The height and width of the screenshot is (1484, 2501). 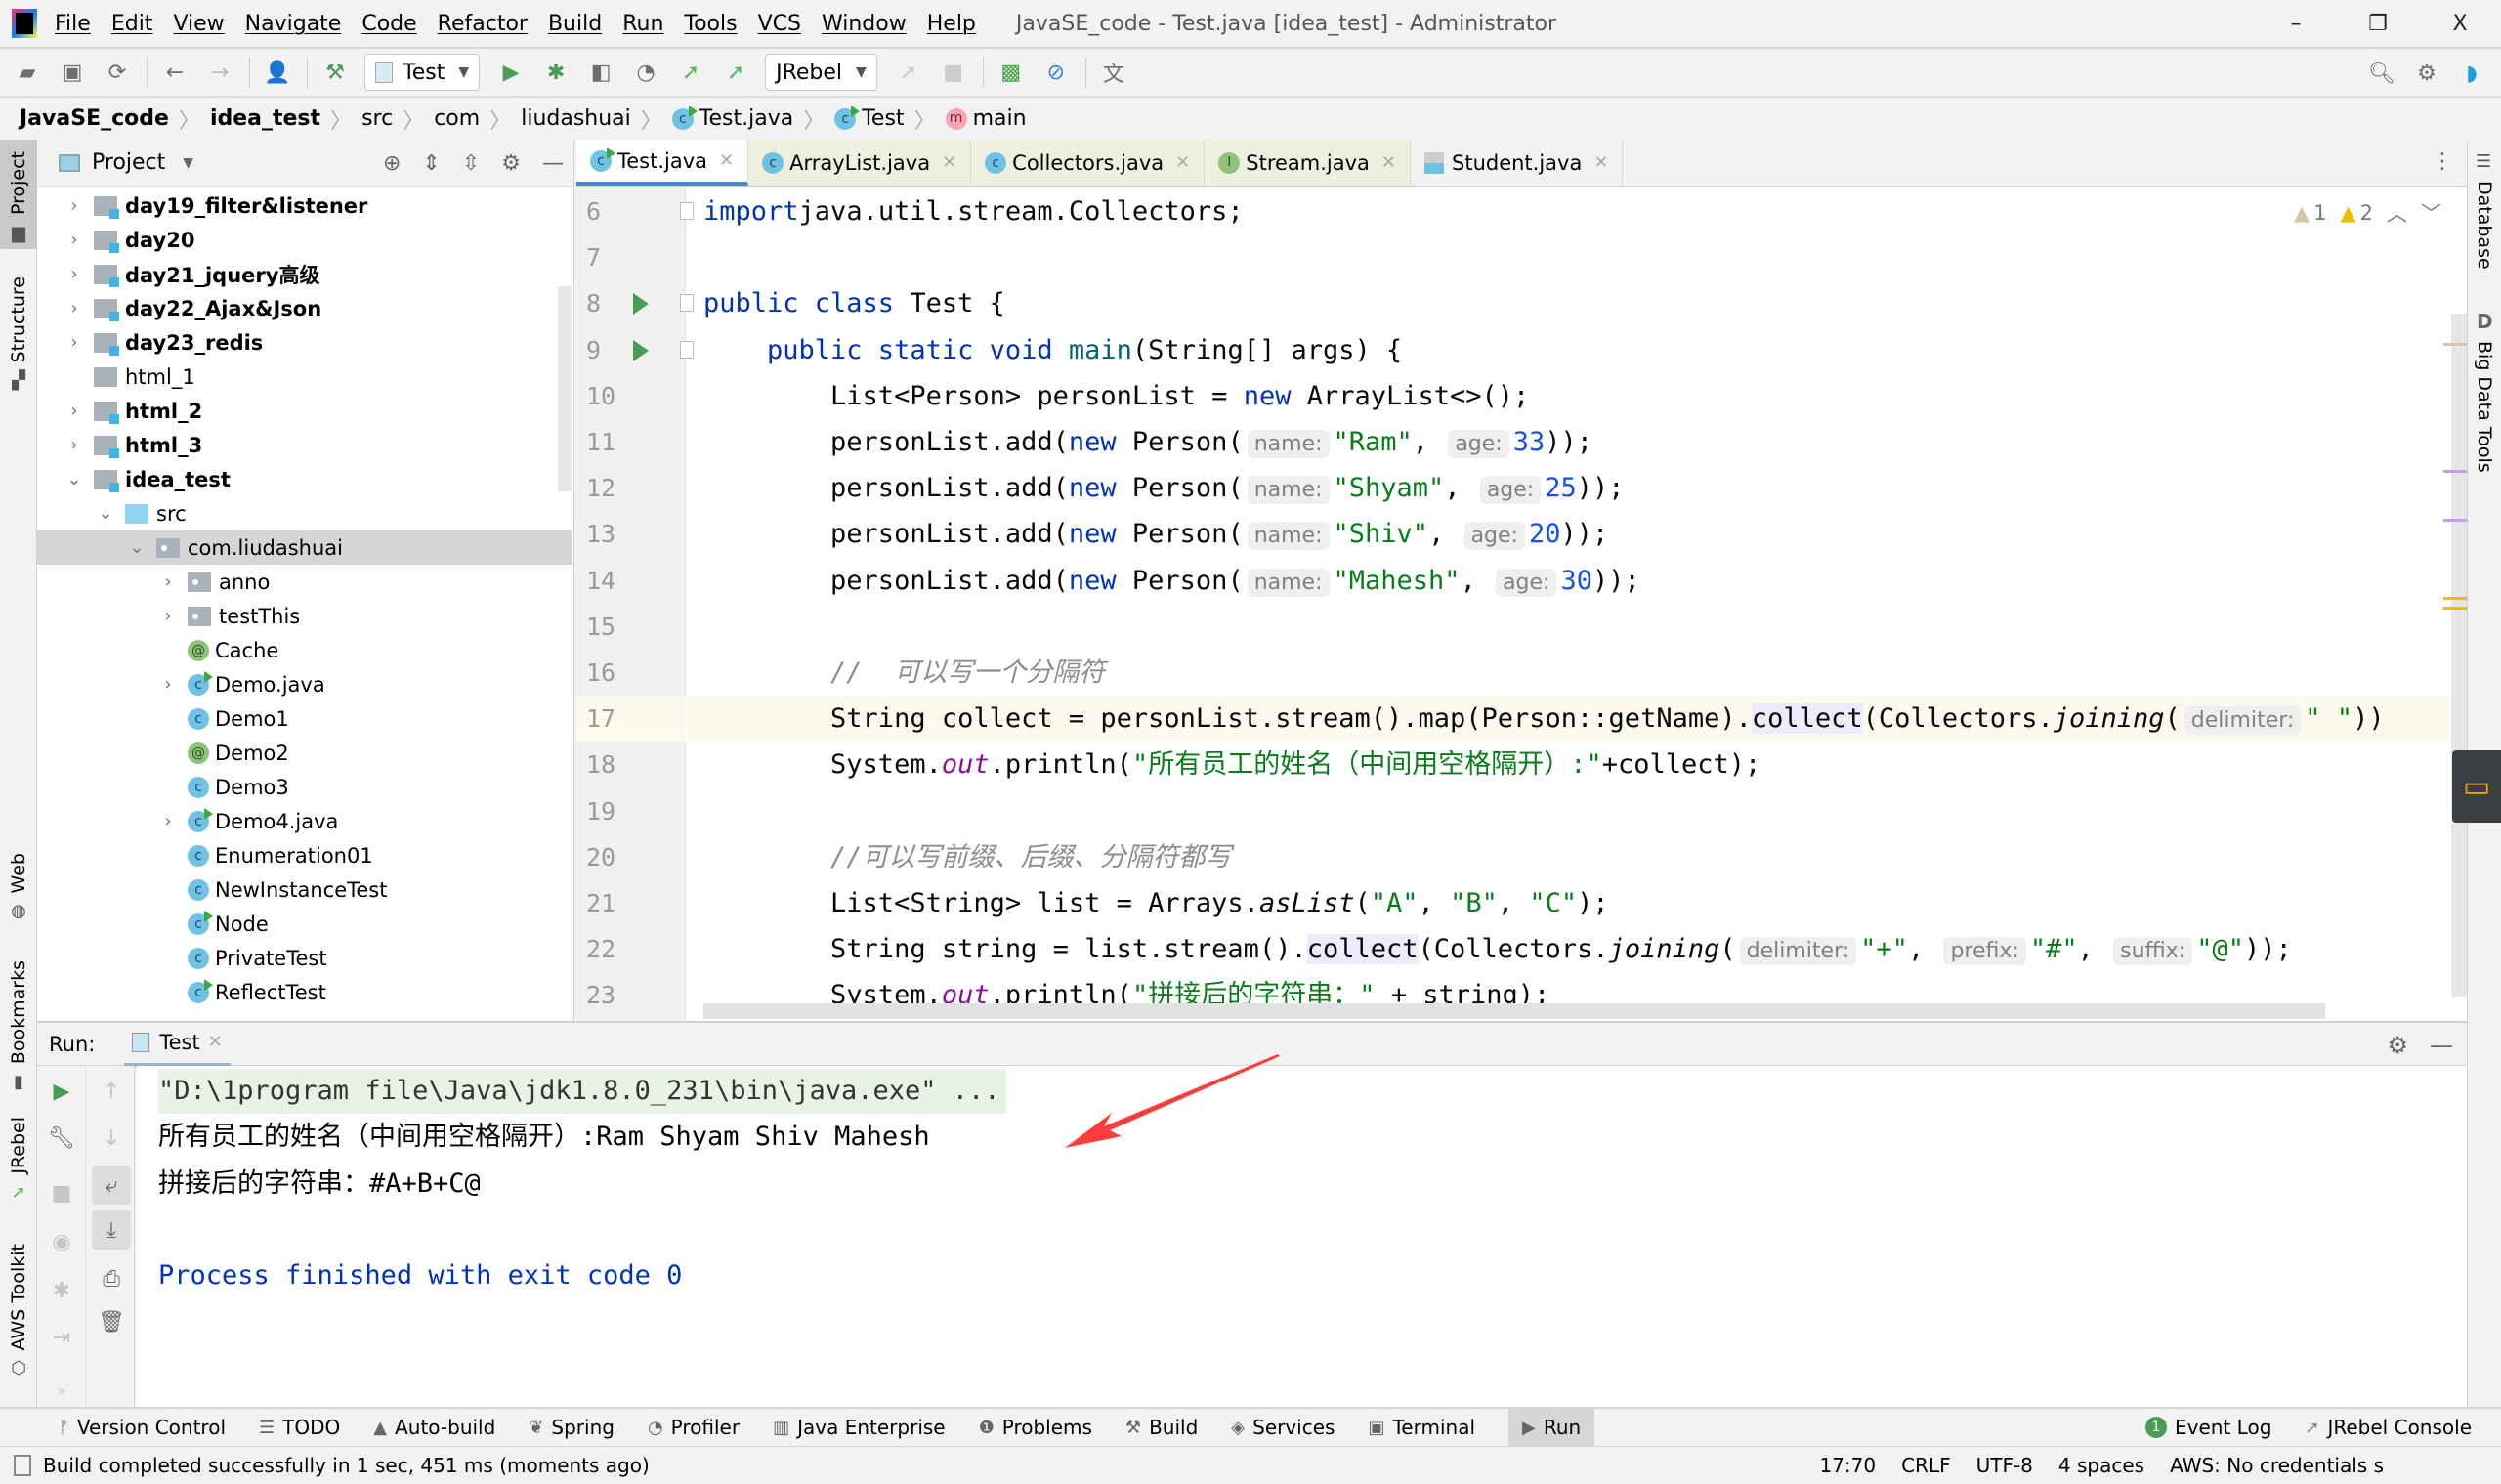 I want to click on previous-highlight-icon: ︿, so click(x=2397, y=213).